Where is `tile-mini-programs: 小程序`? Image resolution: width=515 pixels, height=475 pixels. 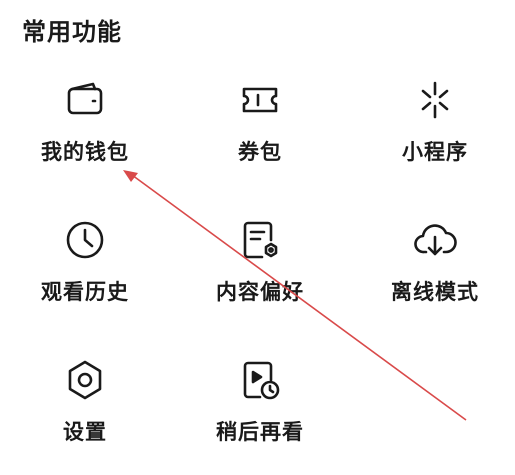 tile-mini-programs: 小程序 is located at coordinates (435, 133).